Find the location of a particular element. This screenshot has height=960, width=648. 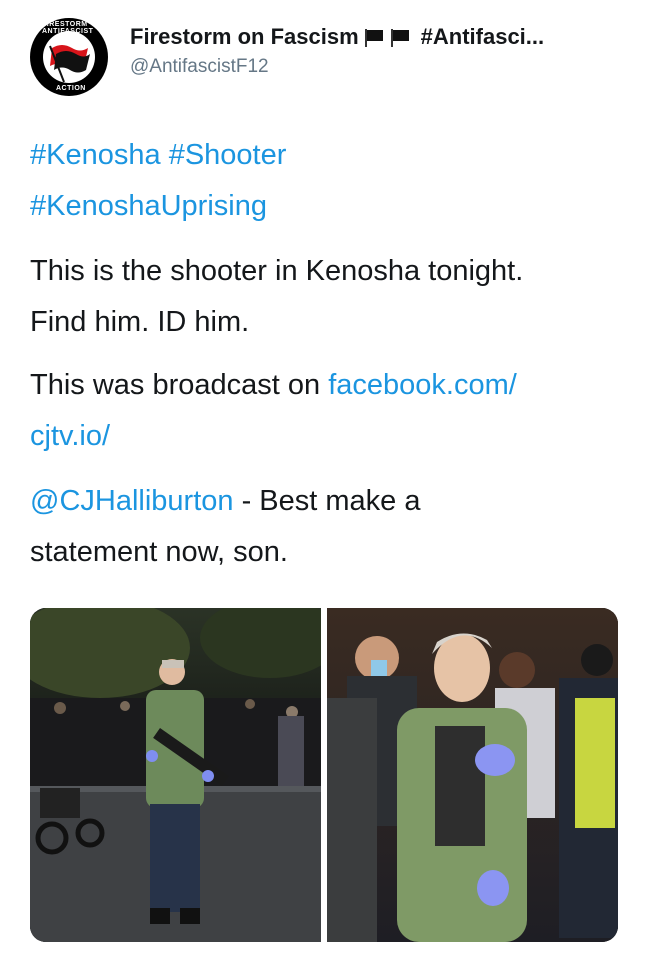

hashtag-link: #KenoshaUprising is located at coordinates (148, 206).